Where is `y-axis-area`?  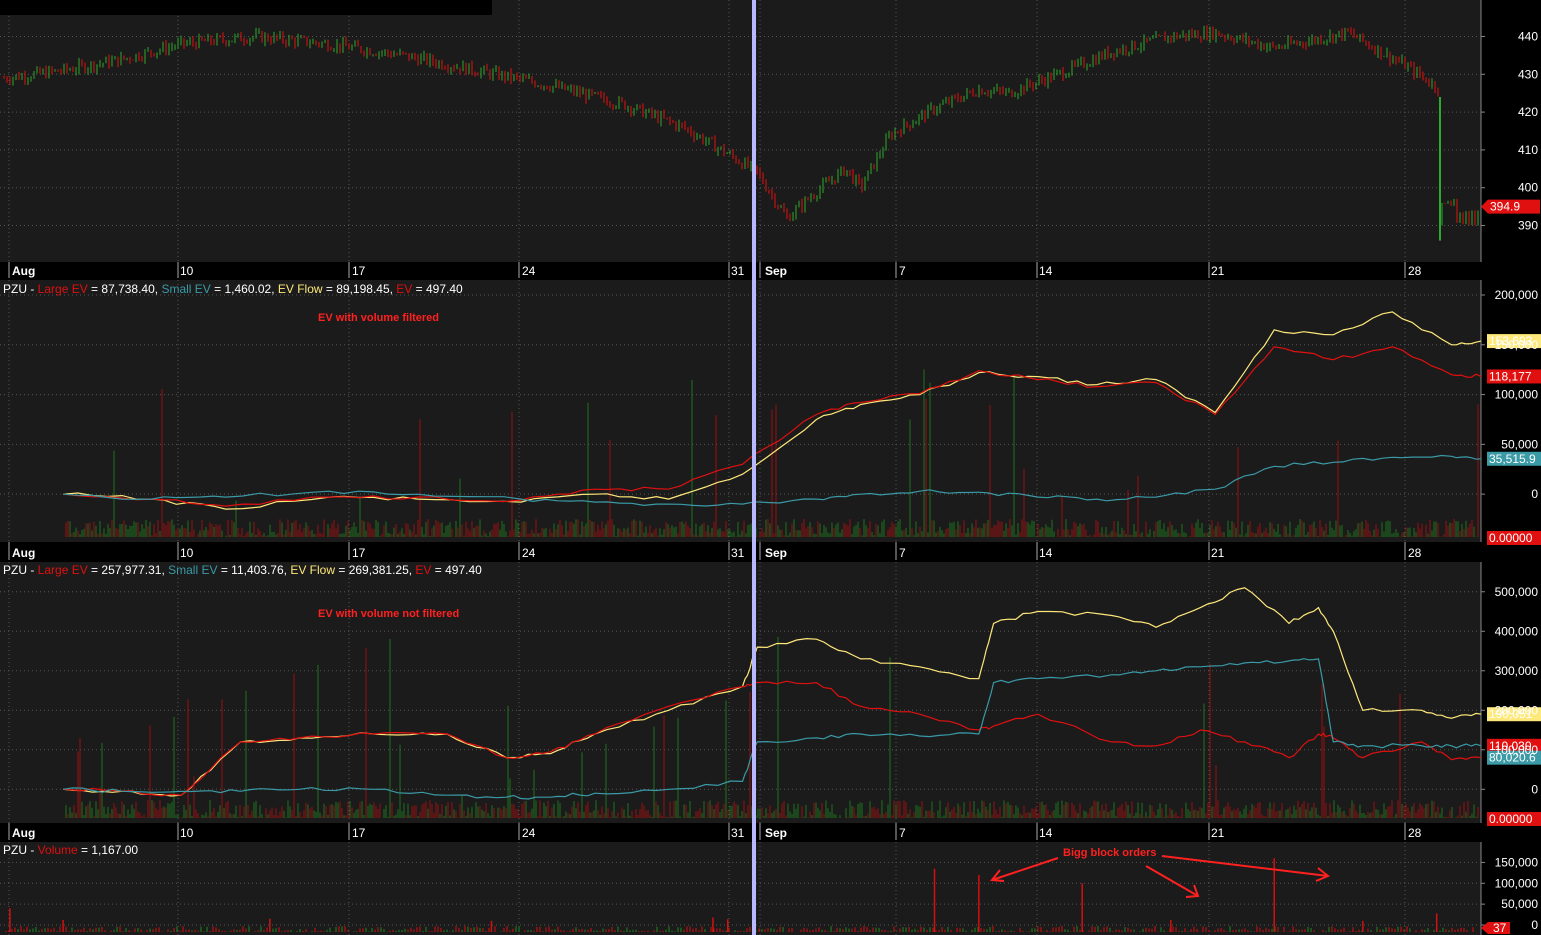 y-axis-area is located at coordinates (1511, 411).